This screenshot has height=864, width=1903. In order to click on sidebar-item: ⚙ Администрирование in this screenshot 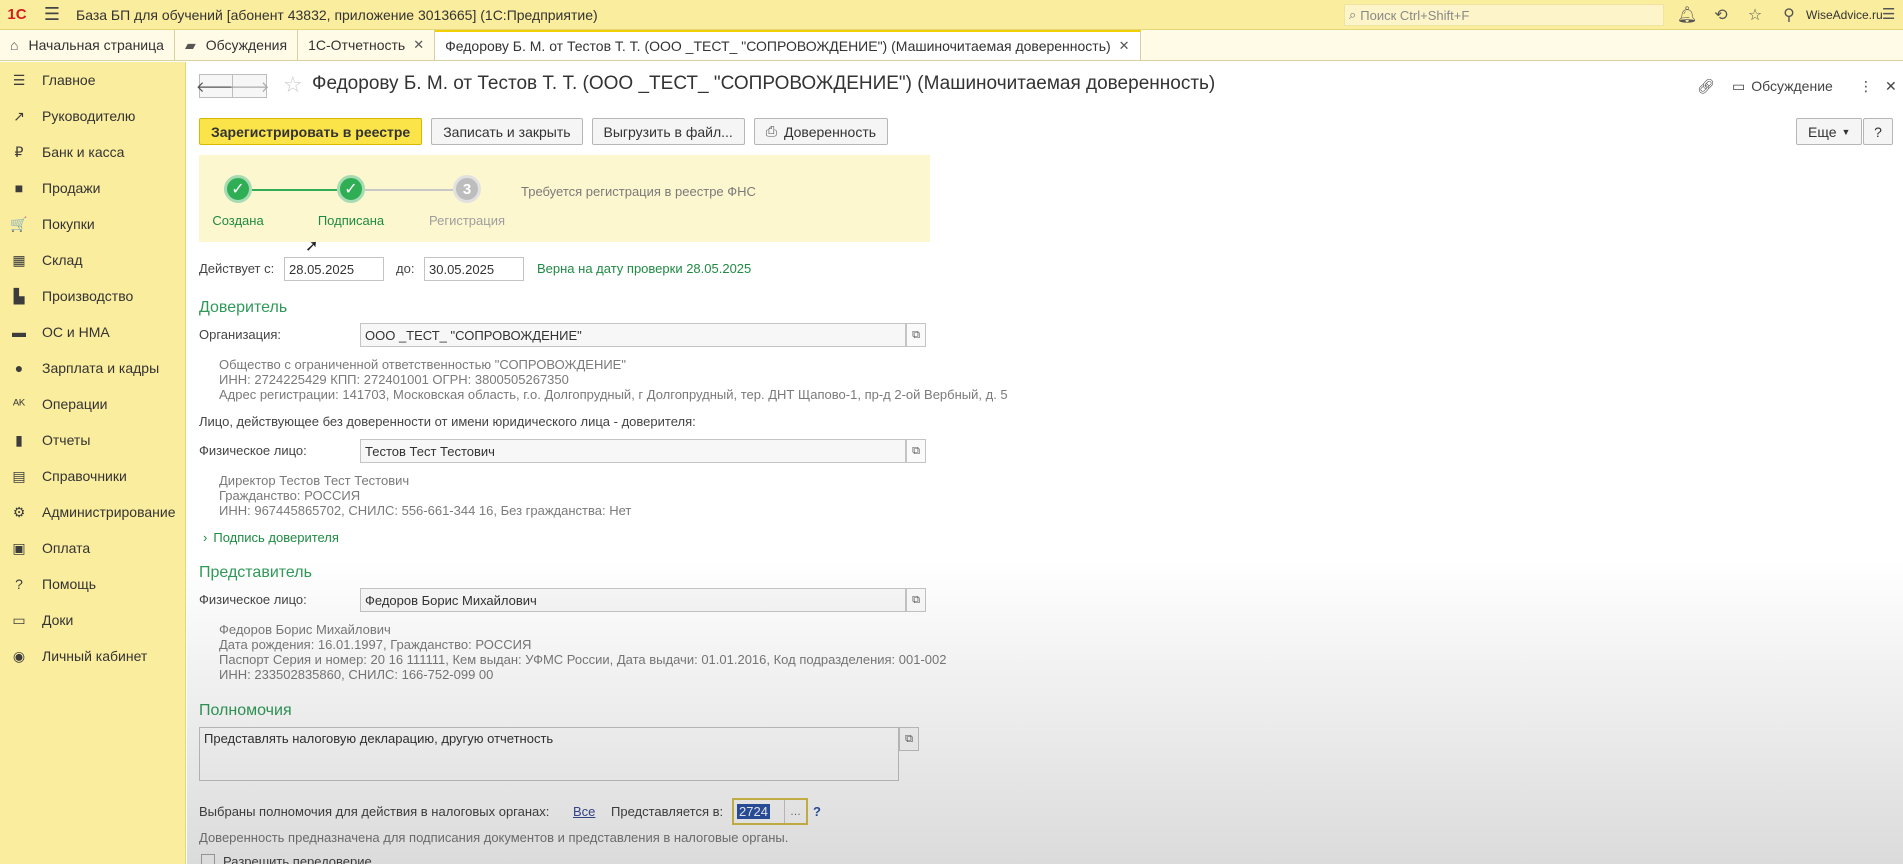, I will do `click(92, 512)`.